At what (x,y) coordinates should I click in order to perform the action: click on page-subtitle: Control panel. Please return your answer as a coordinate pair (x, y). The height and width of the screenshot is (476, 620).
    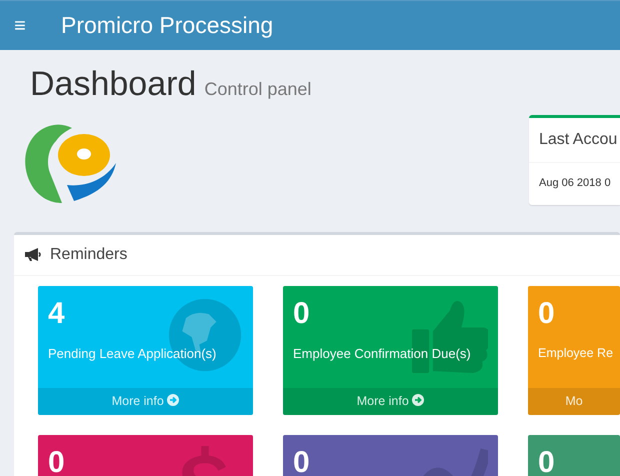
    Looking at the image, I should click on (258, 89).